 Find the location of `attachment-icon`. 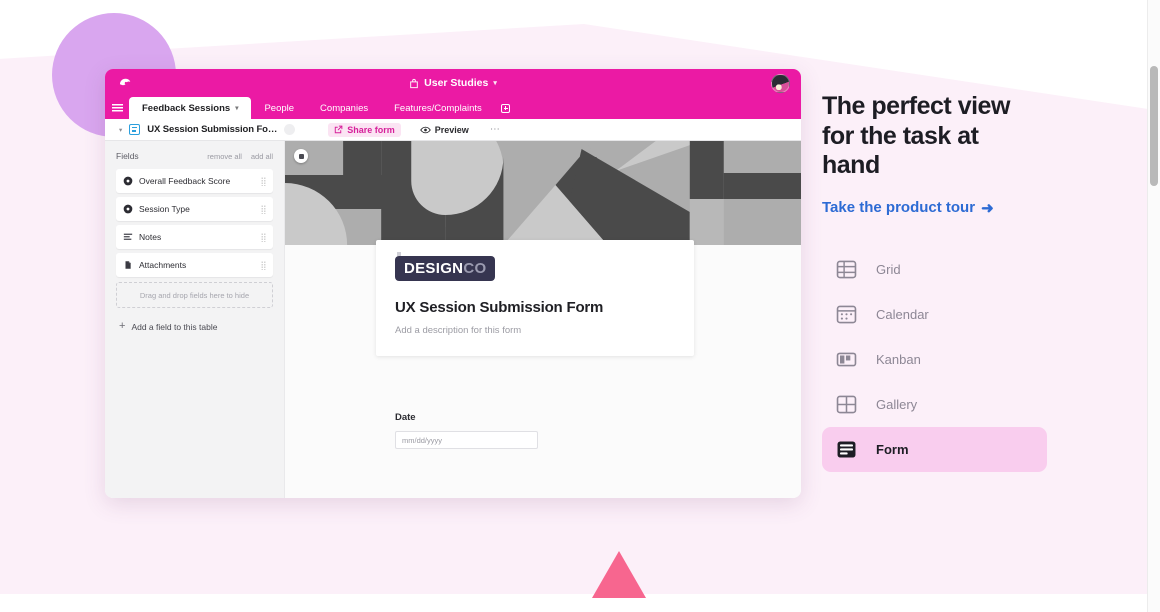

attachment-icon is located at coordinates (128, 265).